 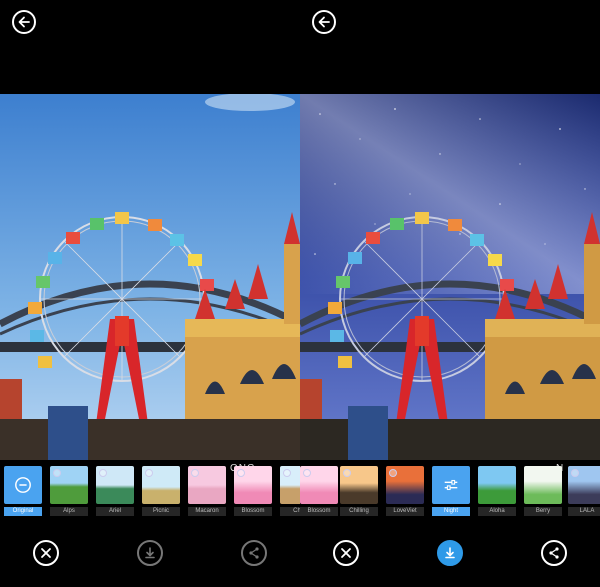 What do you see at coordinates (207, 511) in the screenshot?
I see `filter-label: Macaron` at bounding box center [207, 511].